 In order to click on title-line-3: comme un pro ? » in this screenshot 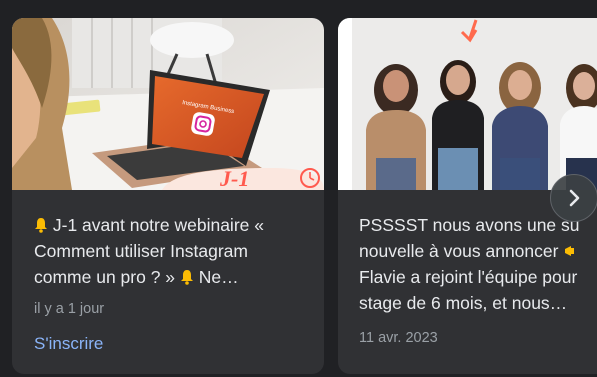, I will do `click(105, 277)`.